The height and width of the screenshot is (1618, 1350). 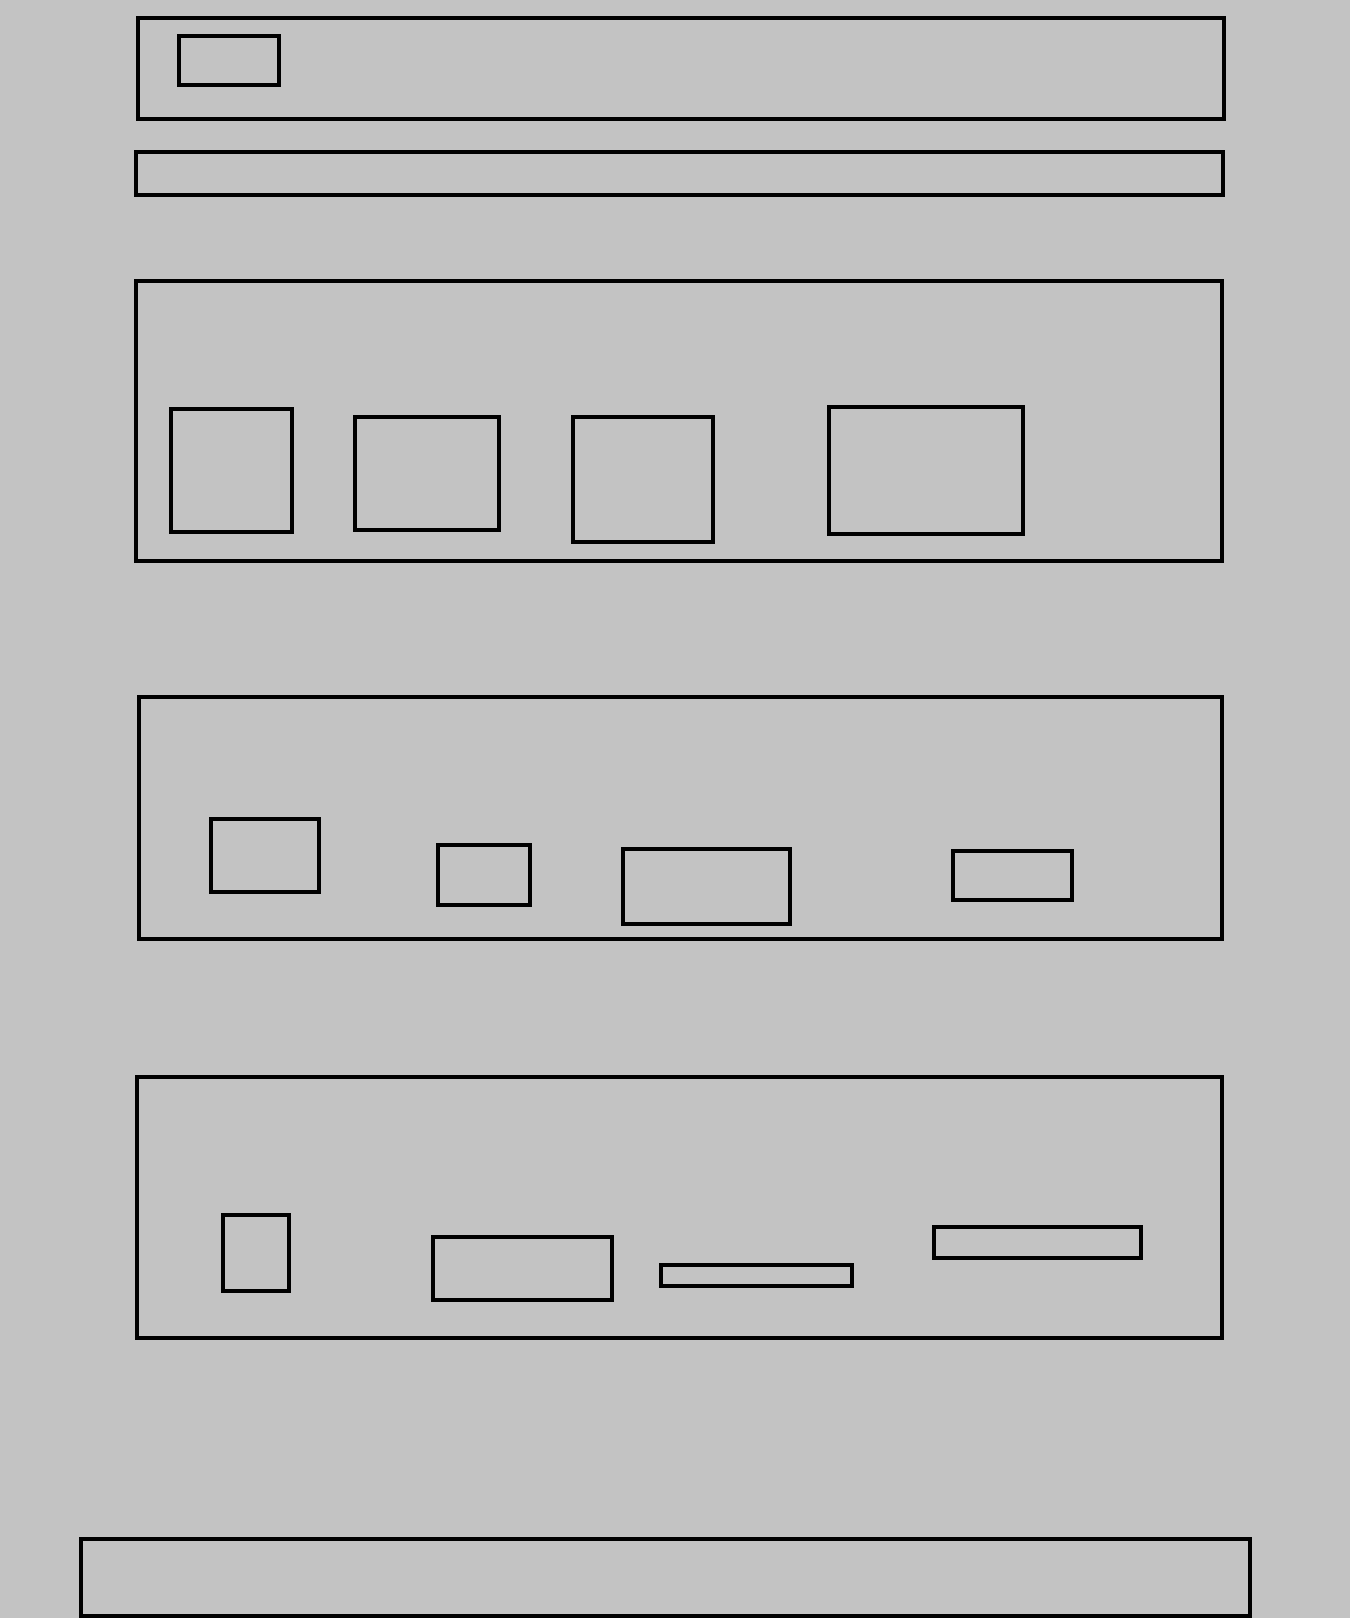 I want to click on header-logo-placeholder, so click(x=229, y=60).